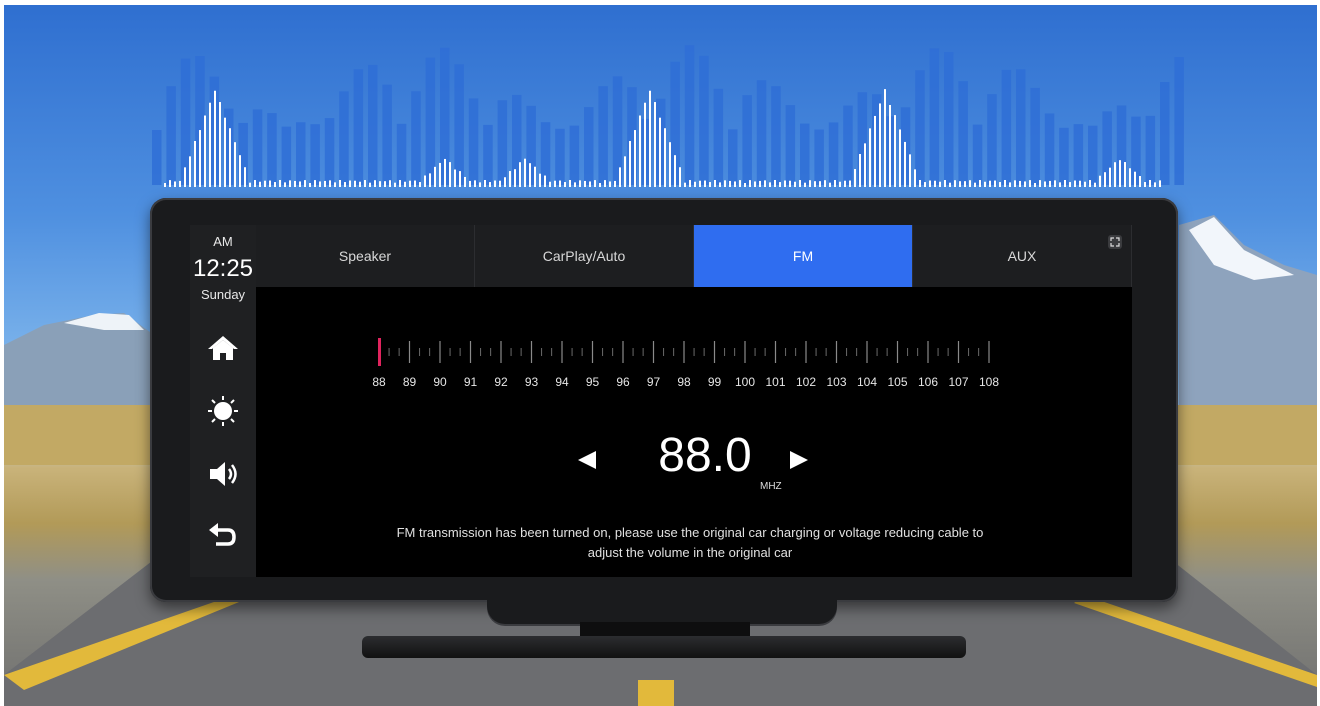 This screenshot has height=706, width=1320. Describe the element at coordinates (771, 486) in the screenshot. I see `frequency-unit: MHZ` at that location.